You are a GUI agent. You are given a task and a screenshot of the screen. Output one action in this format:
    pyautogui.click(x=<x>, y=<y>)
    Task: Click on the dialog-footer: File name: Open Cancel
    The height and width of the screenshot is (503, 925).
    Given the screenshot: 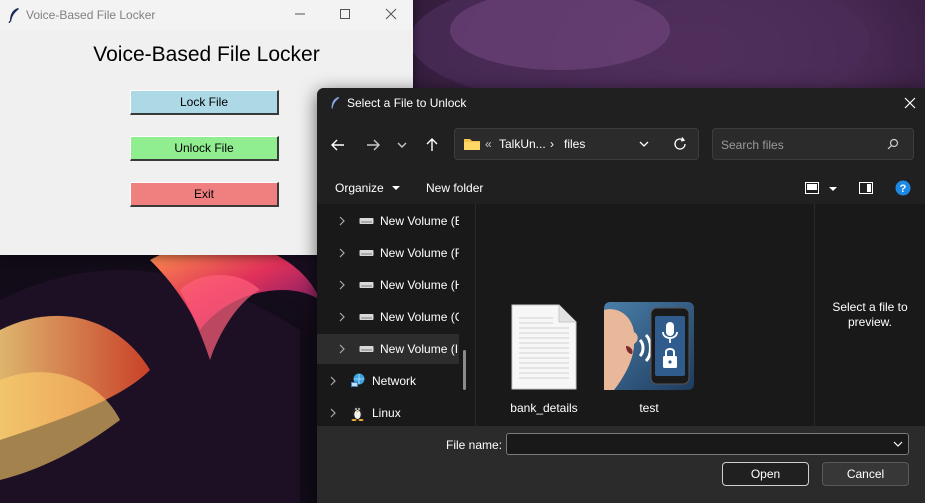 What is the action you would take?
    pyautogui.click(x=621, y=464)
    